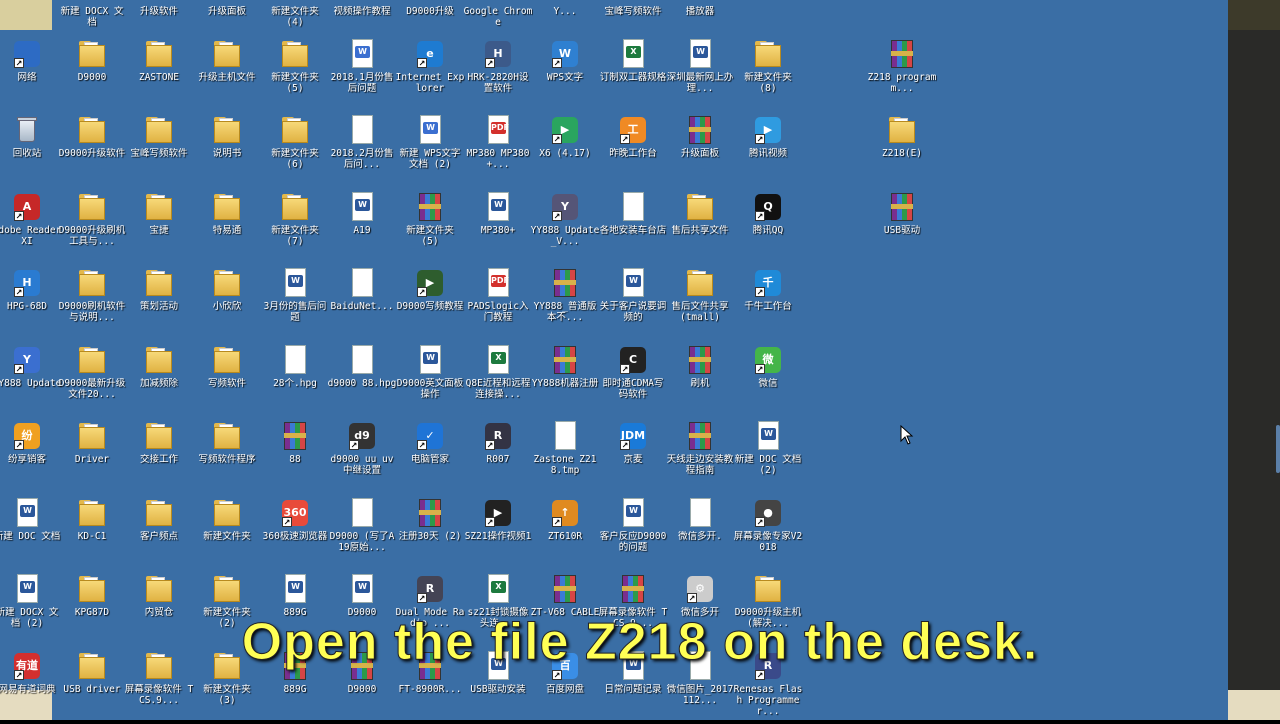  What do you see at coordinates (498, 227) in the screenshot?
I see `desktop-icon: W MP380+` at bounding box center [498, 227].